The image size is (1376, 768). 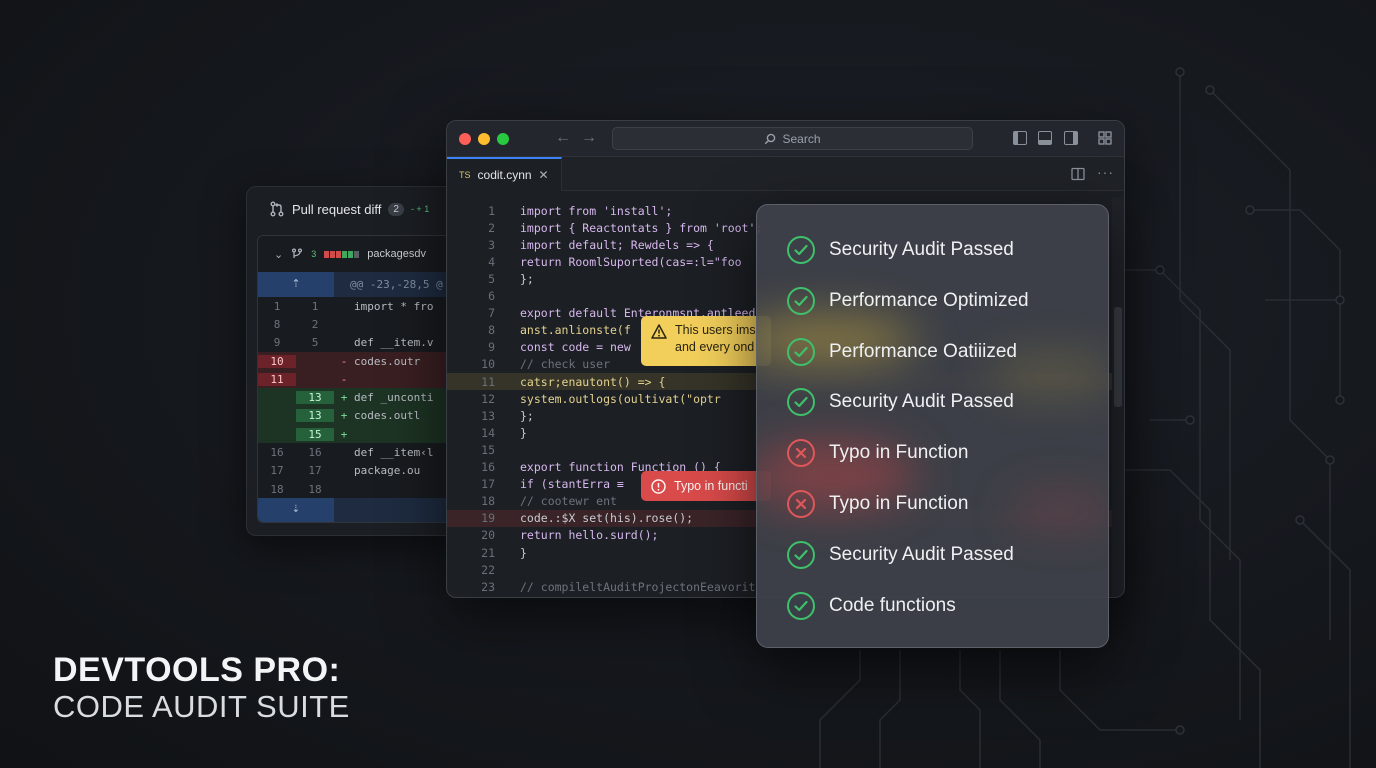 I want to click on warning-text-2: and every ond, so click(x=715, y=347).